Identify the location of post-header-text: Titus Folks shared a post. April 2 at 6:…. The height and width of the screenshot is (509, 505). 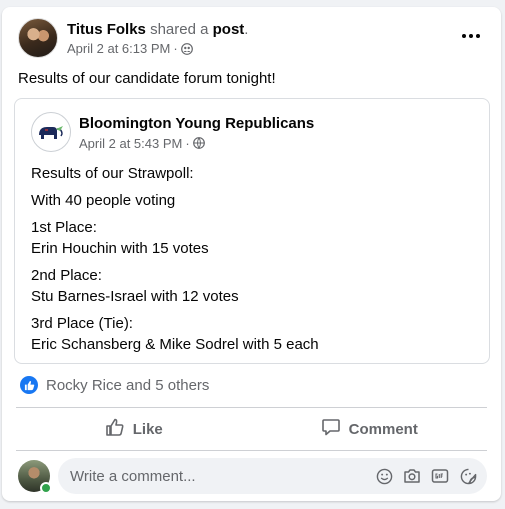
(157, 38).